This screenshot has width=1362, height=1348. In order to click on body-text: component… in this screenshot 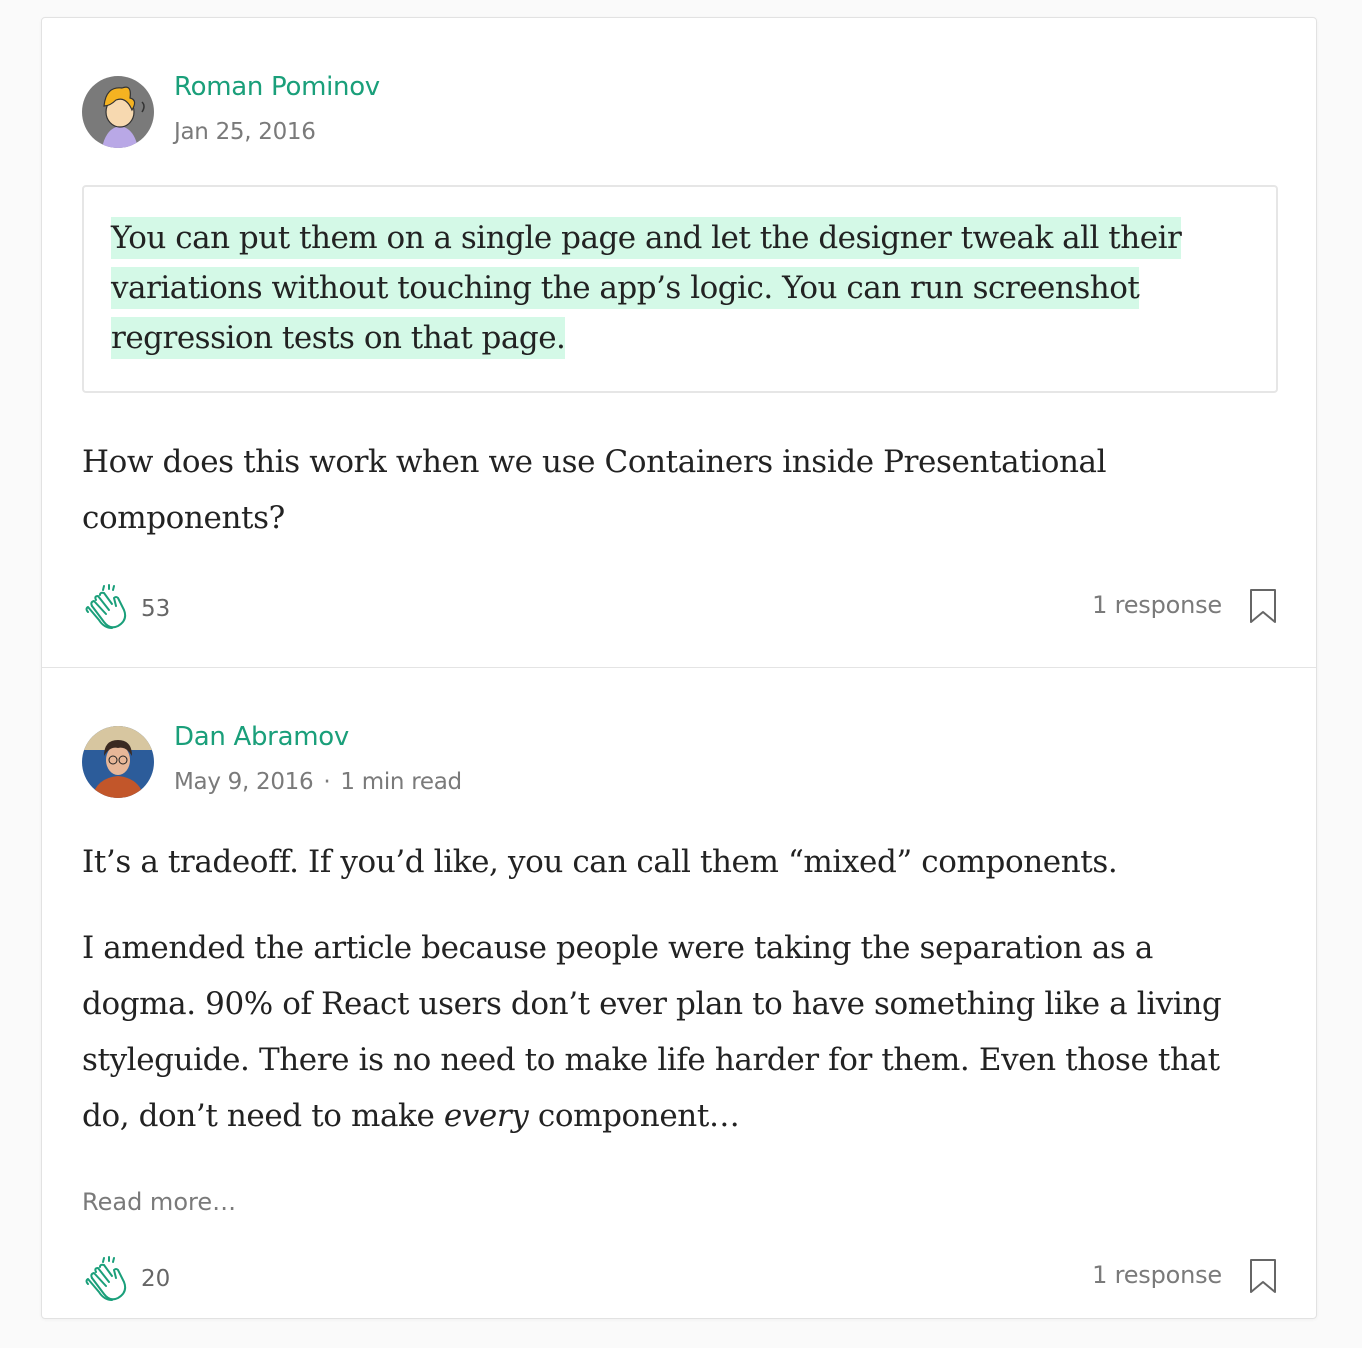, I will do `click(634, 1116)`.